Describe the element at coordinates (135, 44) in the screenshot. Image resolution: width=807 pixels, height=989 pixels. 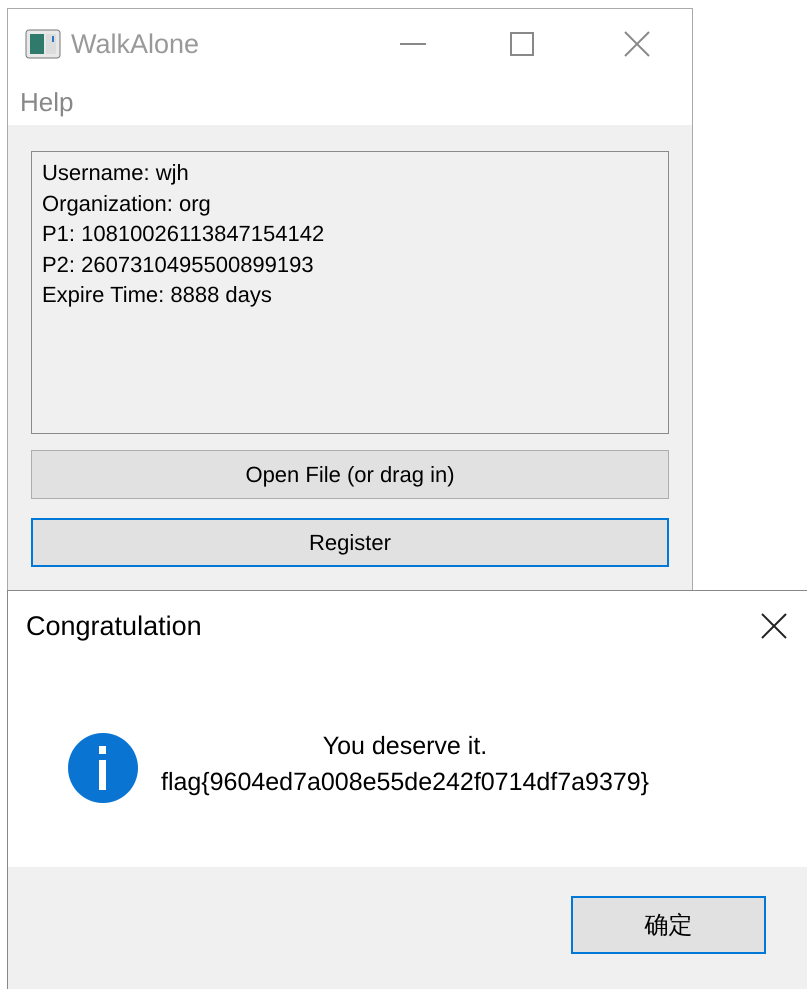
I see `window-title: WalkAlone` at that location.